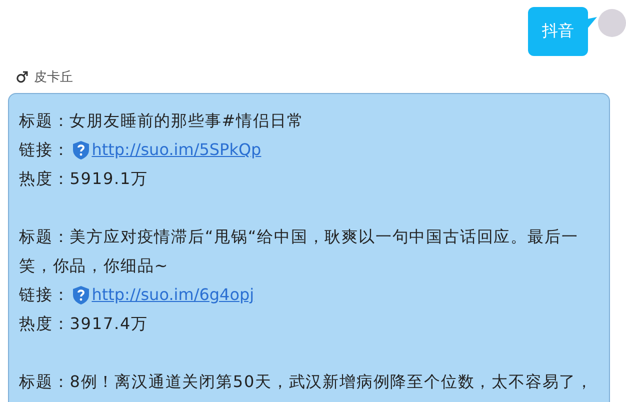 Image resolution: width=626 pixels, height=402 pixels. I want to click on title-text: 标题：8例！离汉通道关闭第50天，武汉新增病例降至个位数，太不容易了，, so click(306, 382).